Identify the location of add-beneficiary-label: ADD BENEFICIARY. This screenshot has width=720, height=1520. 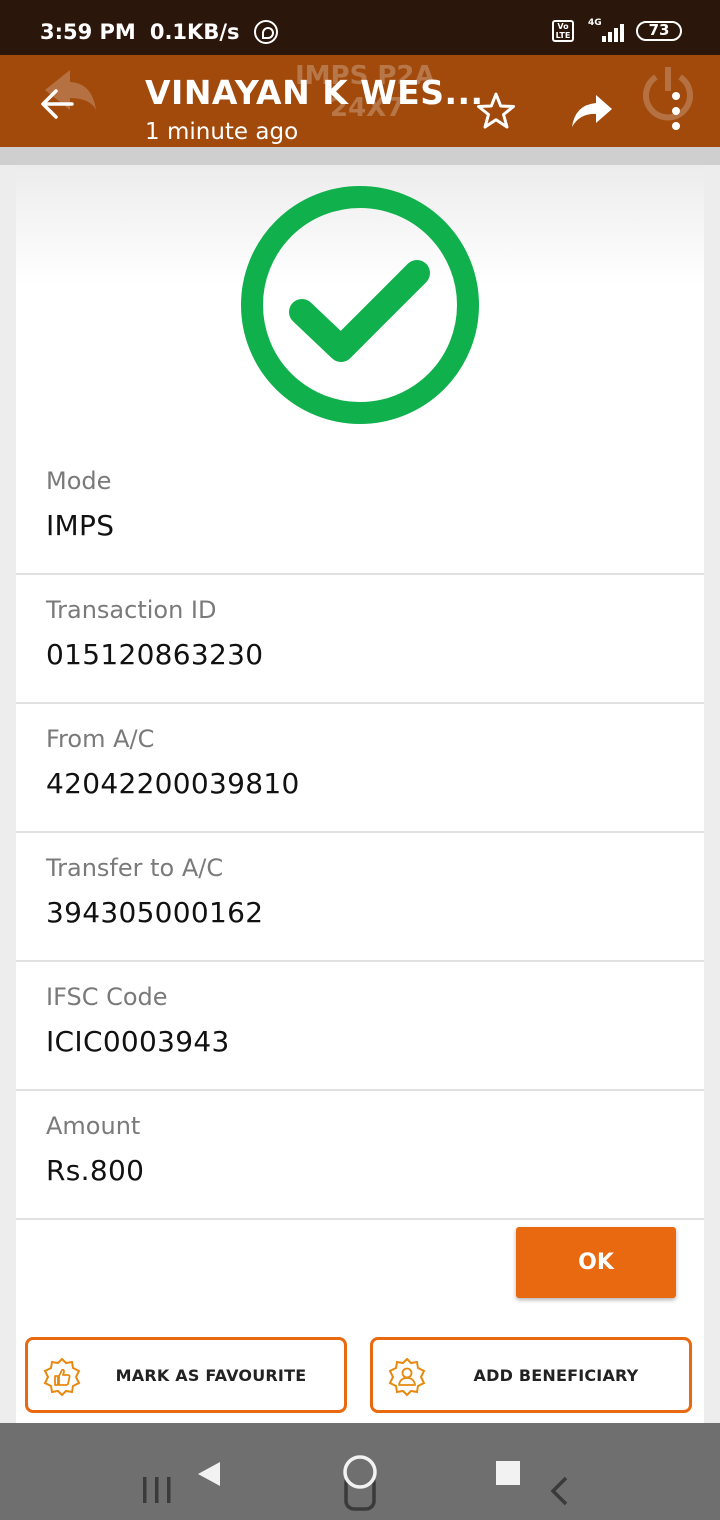
(556, 1375).